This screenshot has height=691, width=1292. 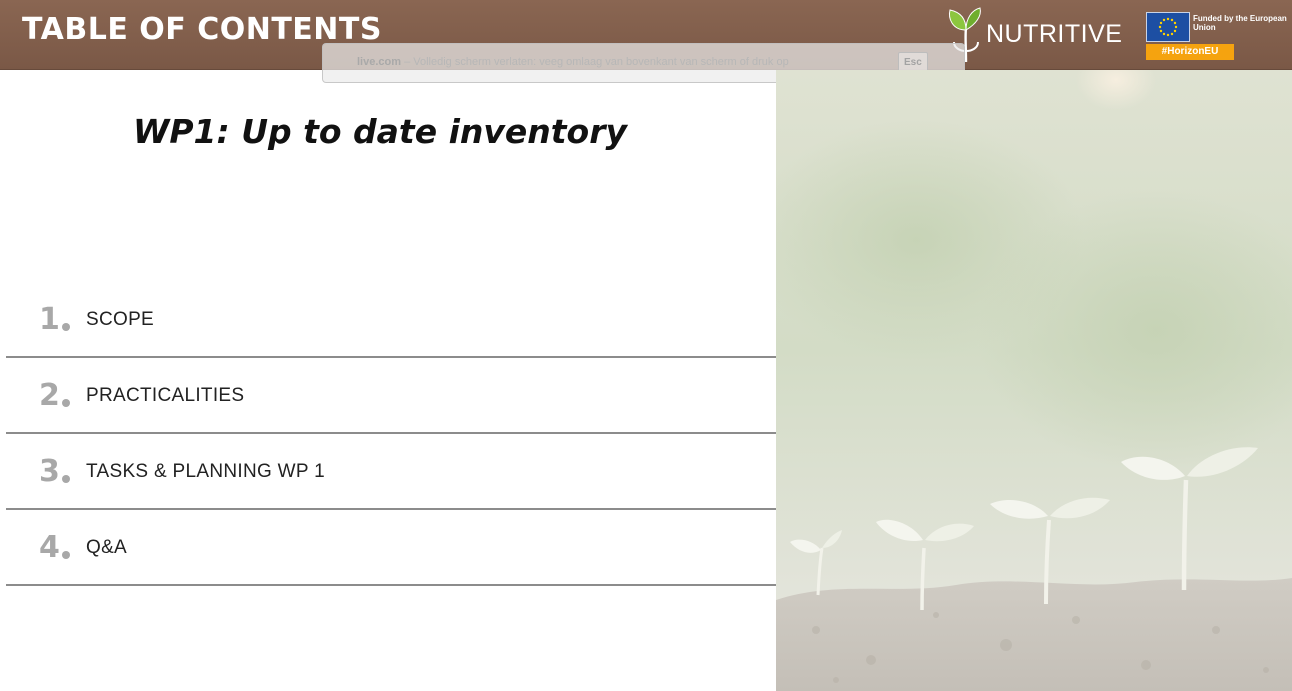 What do you see at coordinates (1168, 27) in the screenshot?
I see `eu-flag-icon` at bounding box center [1168, 27].